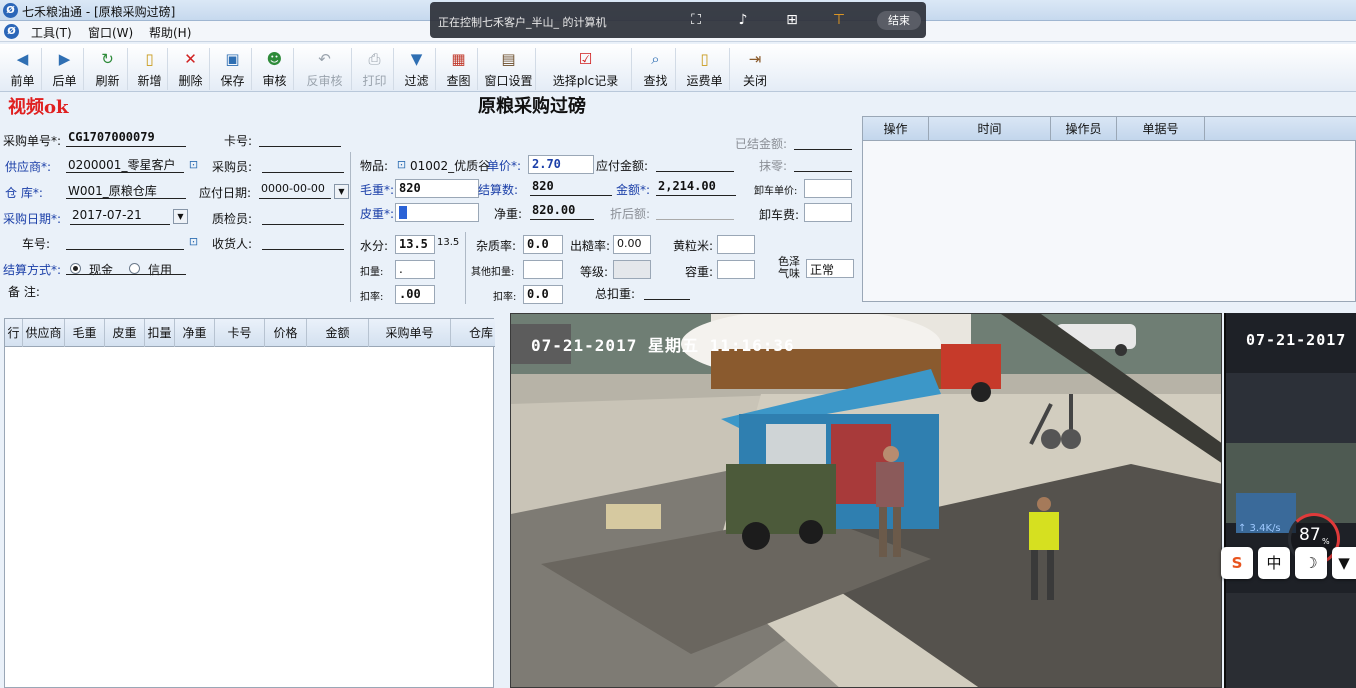 Image resolution: width=1356 pixels, height=688 pixels. I want to click on select-plc-button: ☑ 选择plc记录, so click(586, 69).